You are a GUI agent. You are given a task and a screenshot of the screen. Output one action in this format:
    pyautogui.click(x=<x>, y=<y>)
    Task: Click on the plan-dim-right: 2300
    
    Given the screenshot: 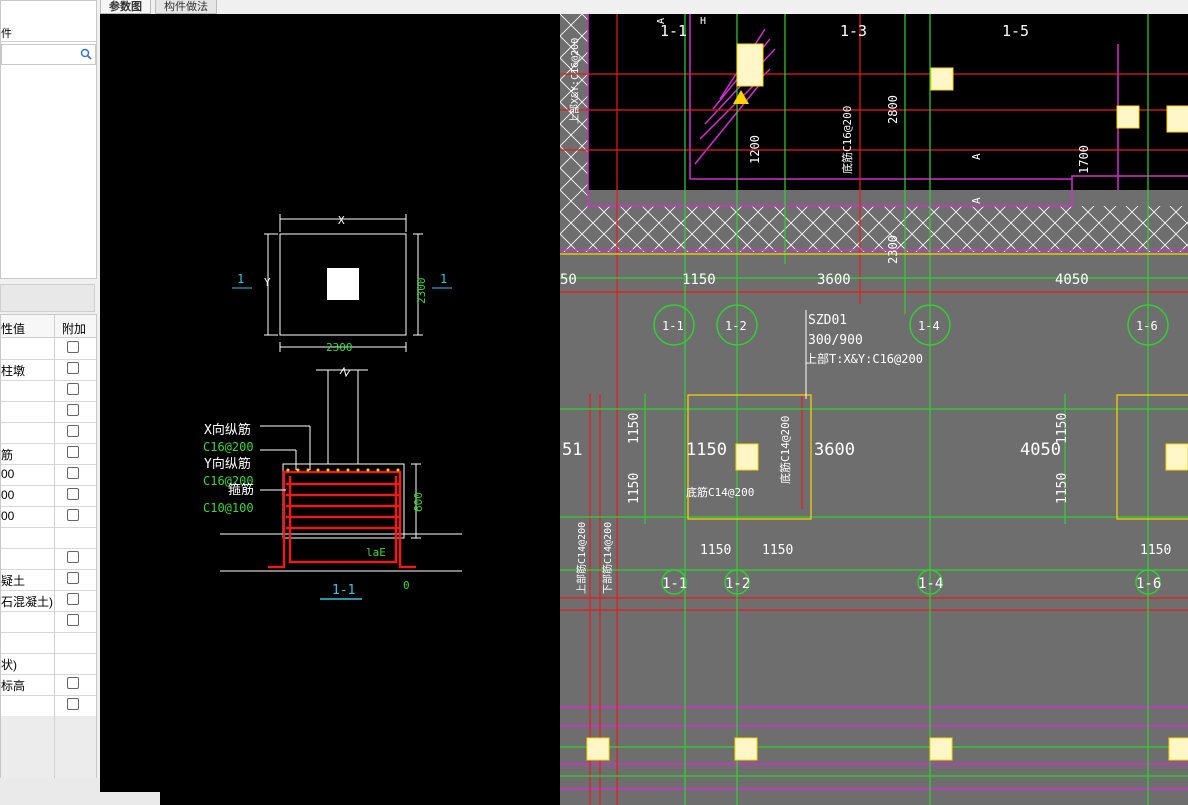 What is the action you would take?
    pyautogui.click(x=421, y=291)
    